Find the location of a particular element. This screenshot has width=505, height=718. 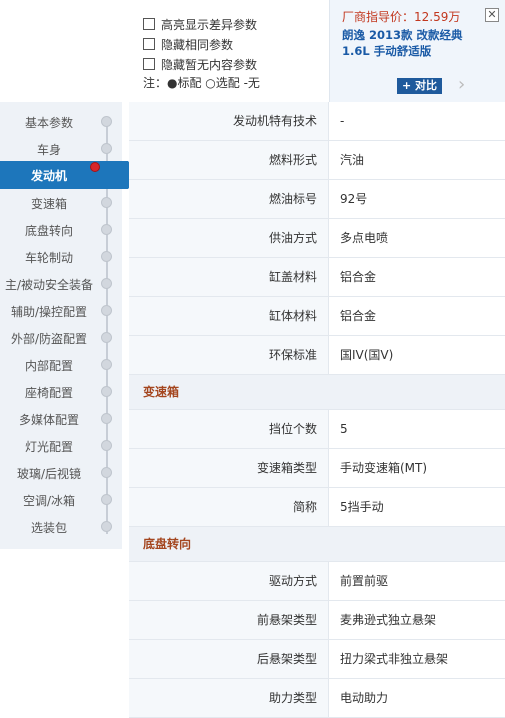

option-highlight-diff: 高亮显示差异参数 is located at coordinates (236, 24).